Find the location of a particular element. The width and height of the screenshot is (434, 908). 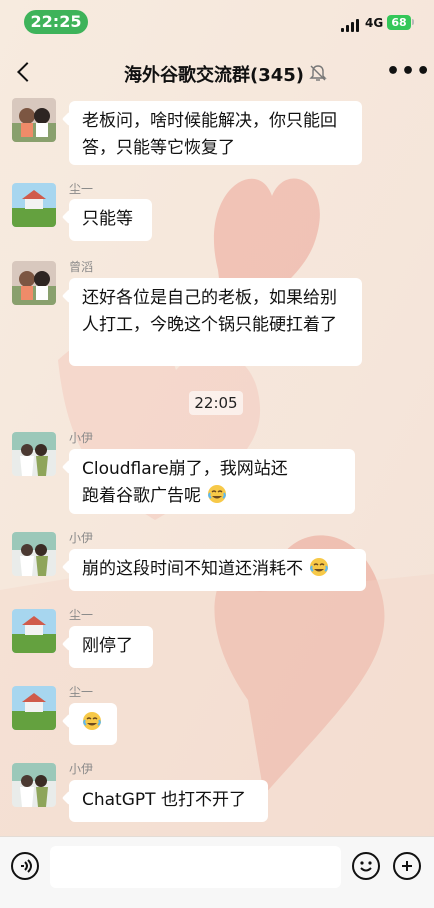

bell-slash-icon is located at coordinates (318, 73).